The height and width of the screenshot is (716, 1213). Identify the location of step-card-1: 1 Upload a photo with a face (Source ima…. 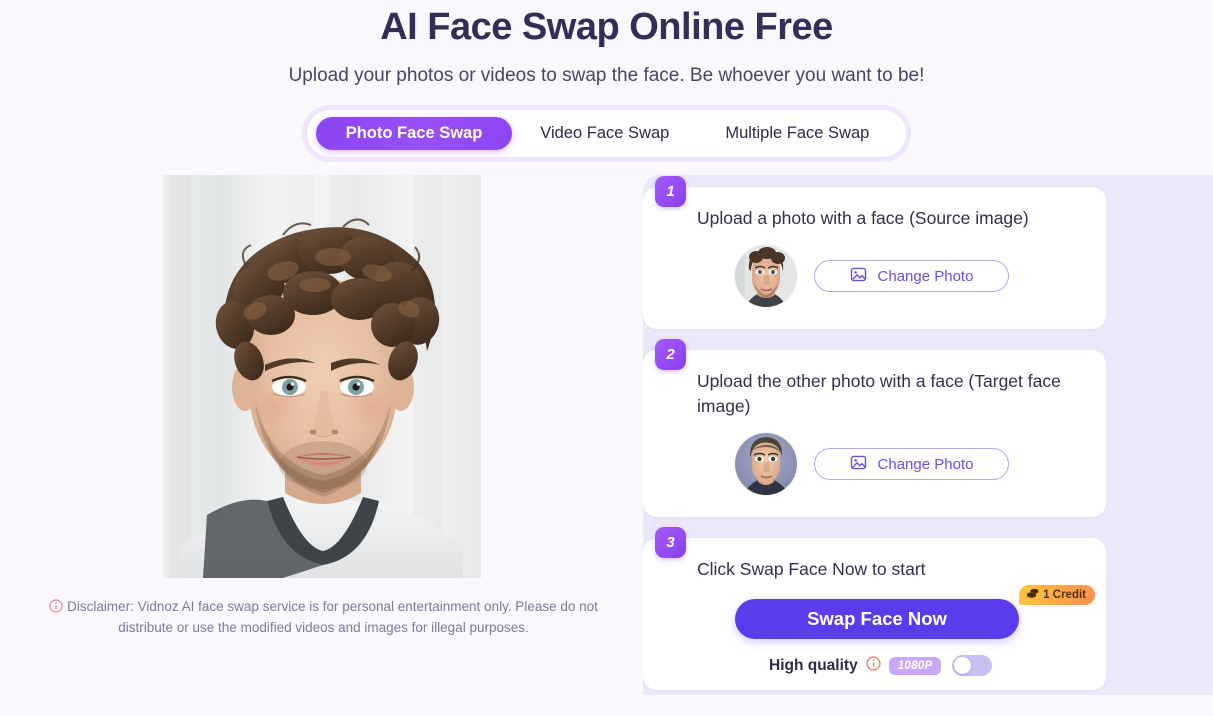
(874, 252).